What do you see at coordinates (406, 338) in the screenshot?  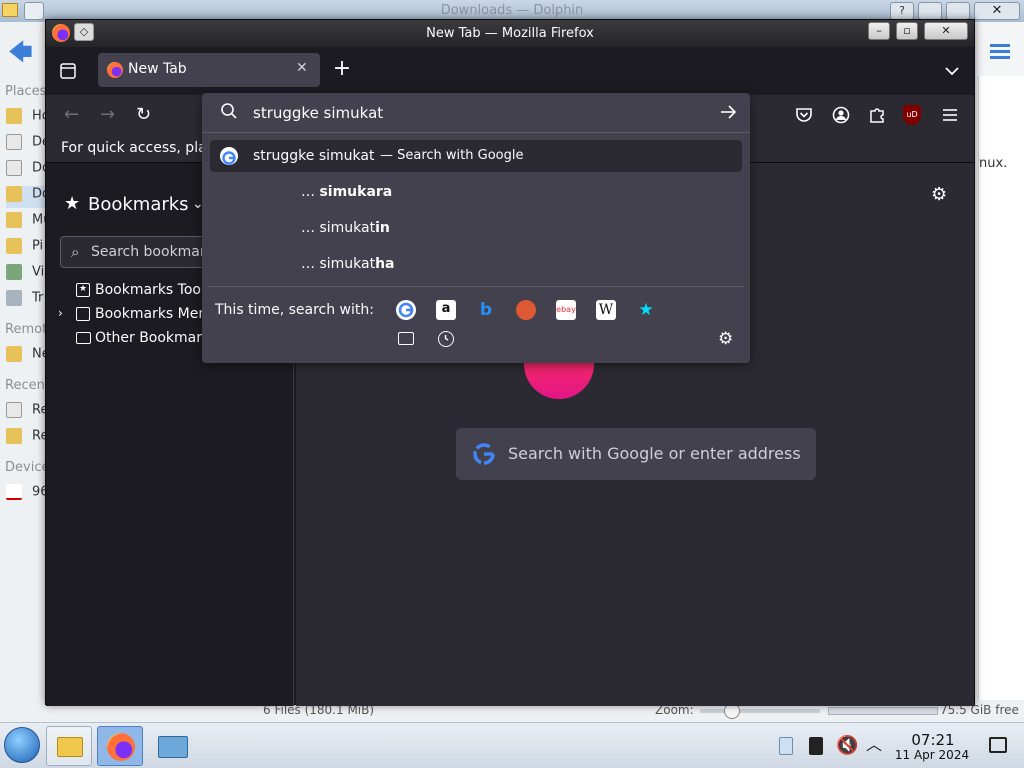 I see `tabs-engine-icon` at bounding box center [406, 338].